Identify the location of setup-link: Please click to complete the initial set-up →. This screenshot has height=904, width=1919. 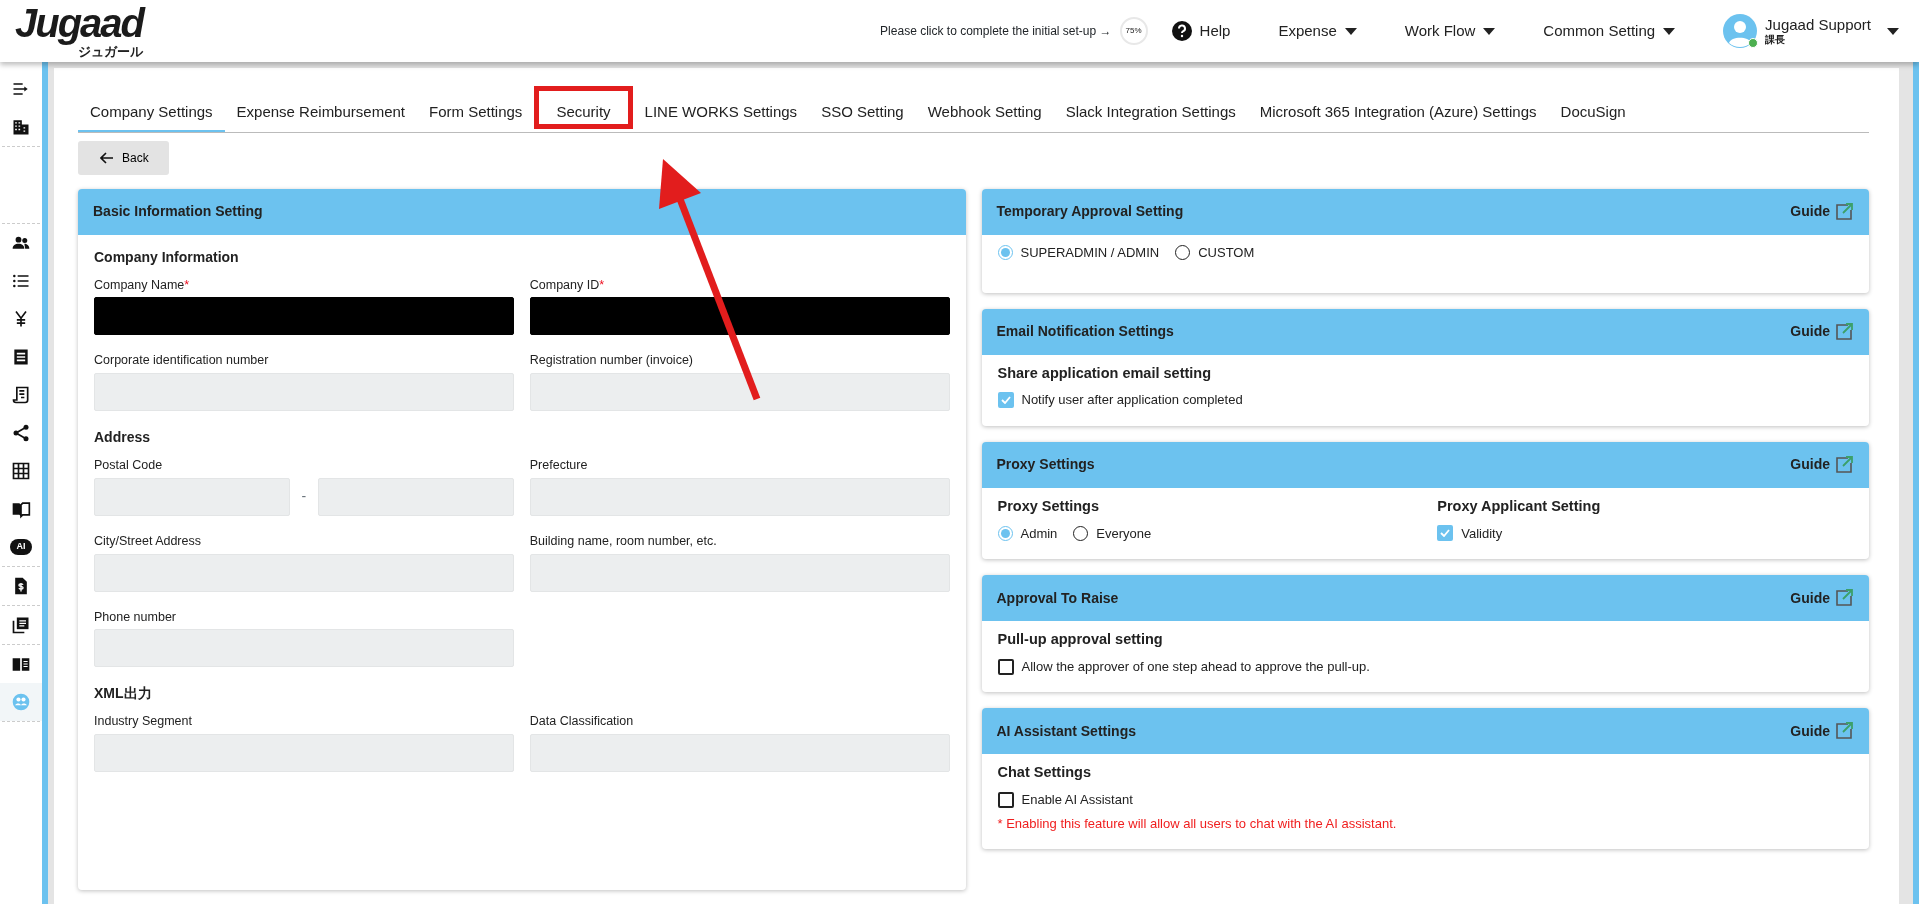
(996, 31).